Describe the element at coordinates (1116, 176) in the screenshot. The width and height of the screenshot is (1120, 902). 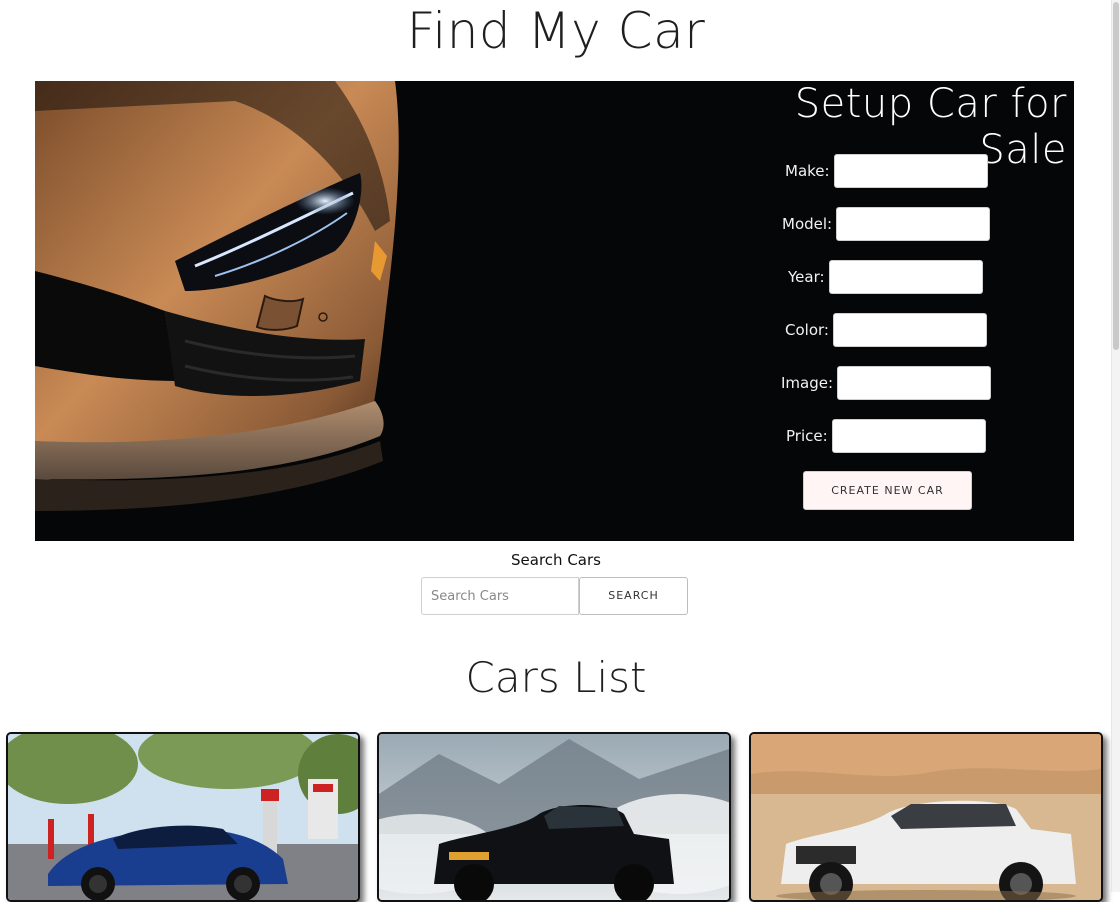
I see `scrollbar-thumb` at that location.